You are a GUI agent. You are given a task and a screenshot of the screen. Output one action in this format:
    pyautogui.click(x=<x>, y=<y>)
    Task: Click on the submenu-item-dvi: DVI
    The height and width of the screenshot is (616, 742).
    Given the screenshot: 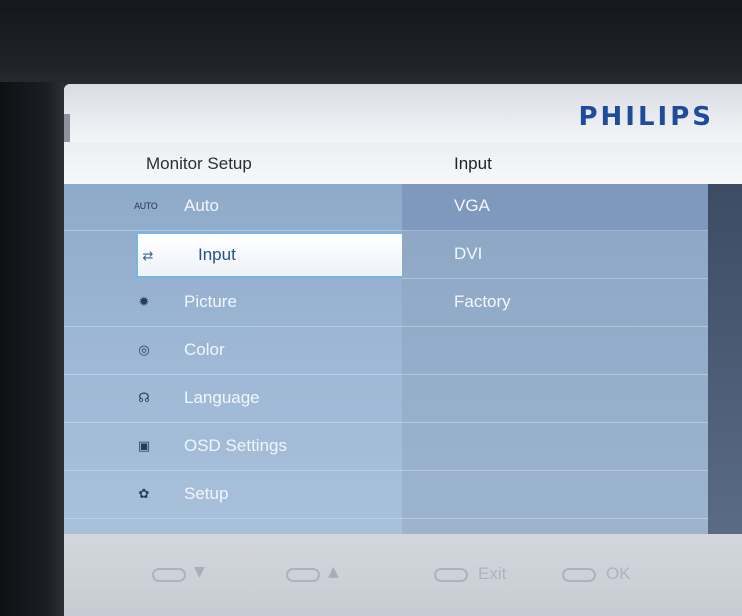 What is the action you would take?
    pyautogui.click(x=555, y=255)
    